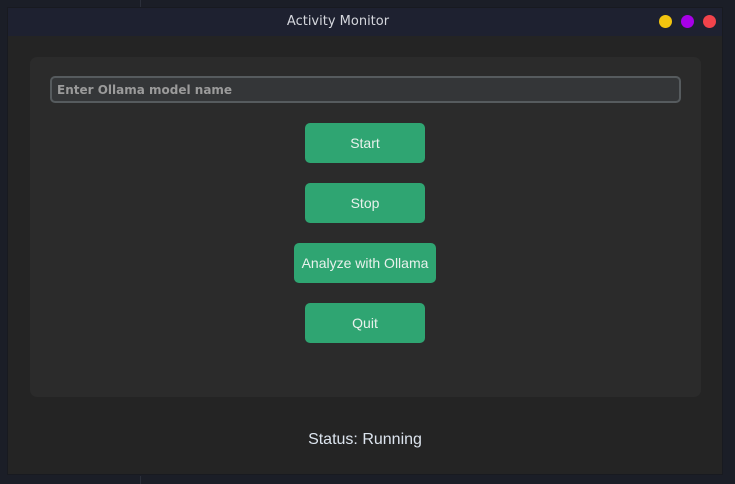  What do you see at coordinates (365, 323) in the screenshot?
I see `quit-button: Quit` at bounding box center [365, 323].